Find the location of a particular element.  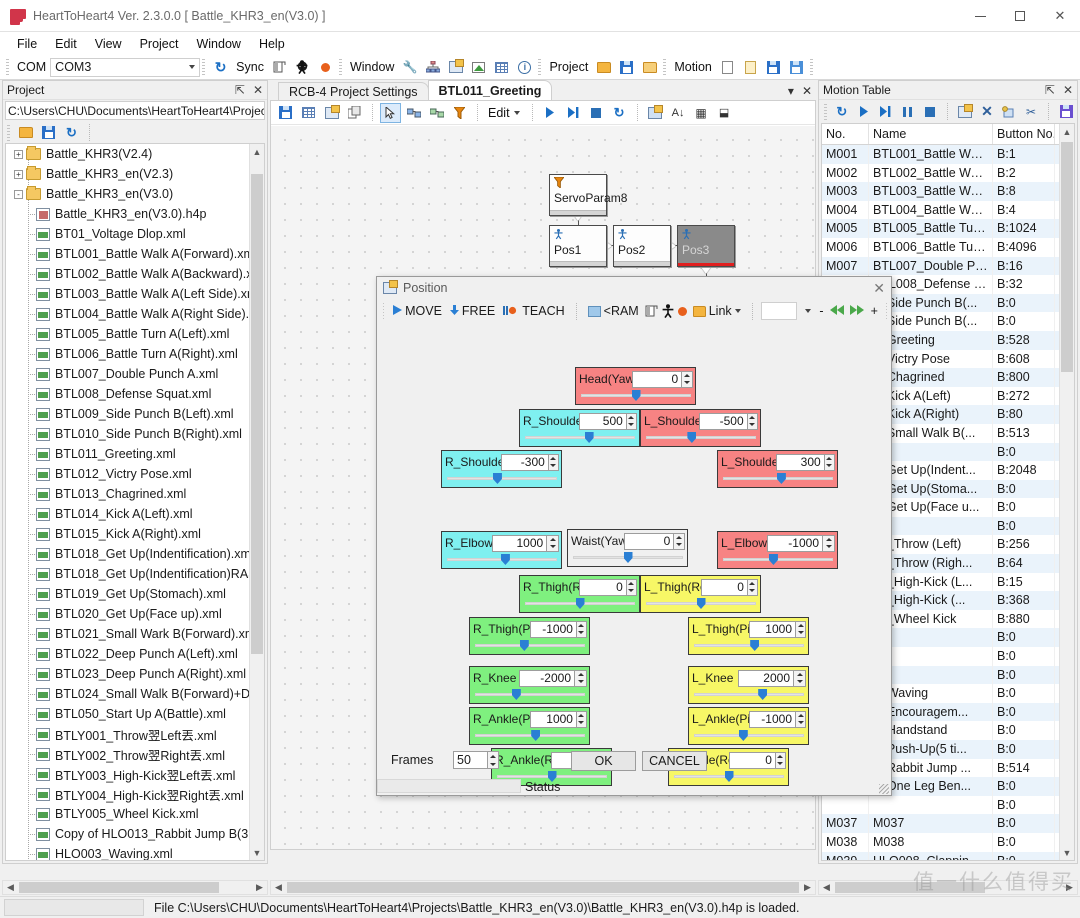

zoom-icon is located at coordinates (655, 113).